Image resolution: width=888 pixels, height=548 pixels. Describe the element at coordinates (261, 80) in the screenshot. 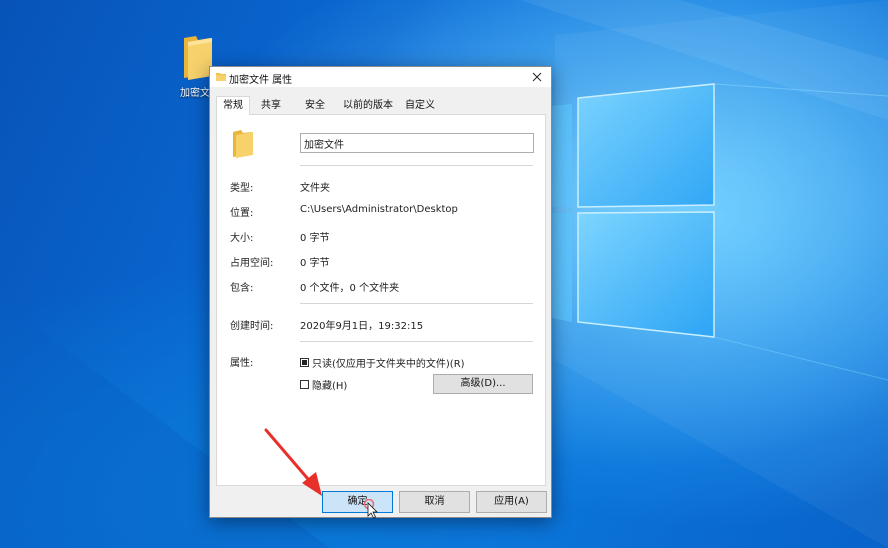

I see `dialog-title: 加密文件 属性` at that location.